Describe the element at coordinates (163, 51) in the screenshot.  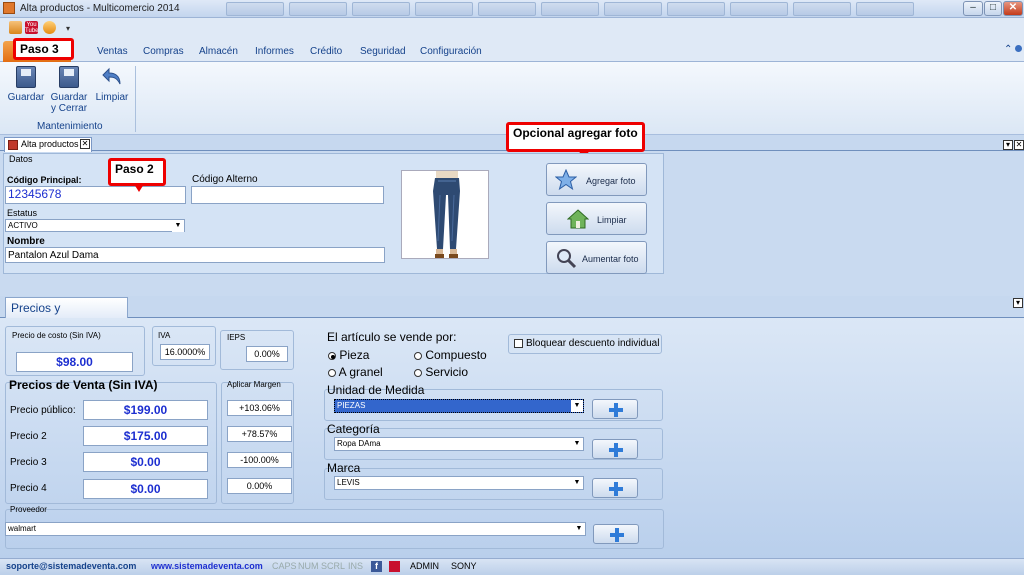
I see `tab-compras: Compras` at that location.